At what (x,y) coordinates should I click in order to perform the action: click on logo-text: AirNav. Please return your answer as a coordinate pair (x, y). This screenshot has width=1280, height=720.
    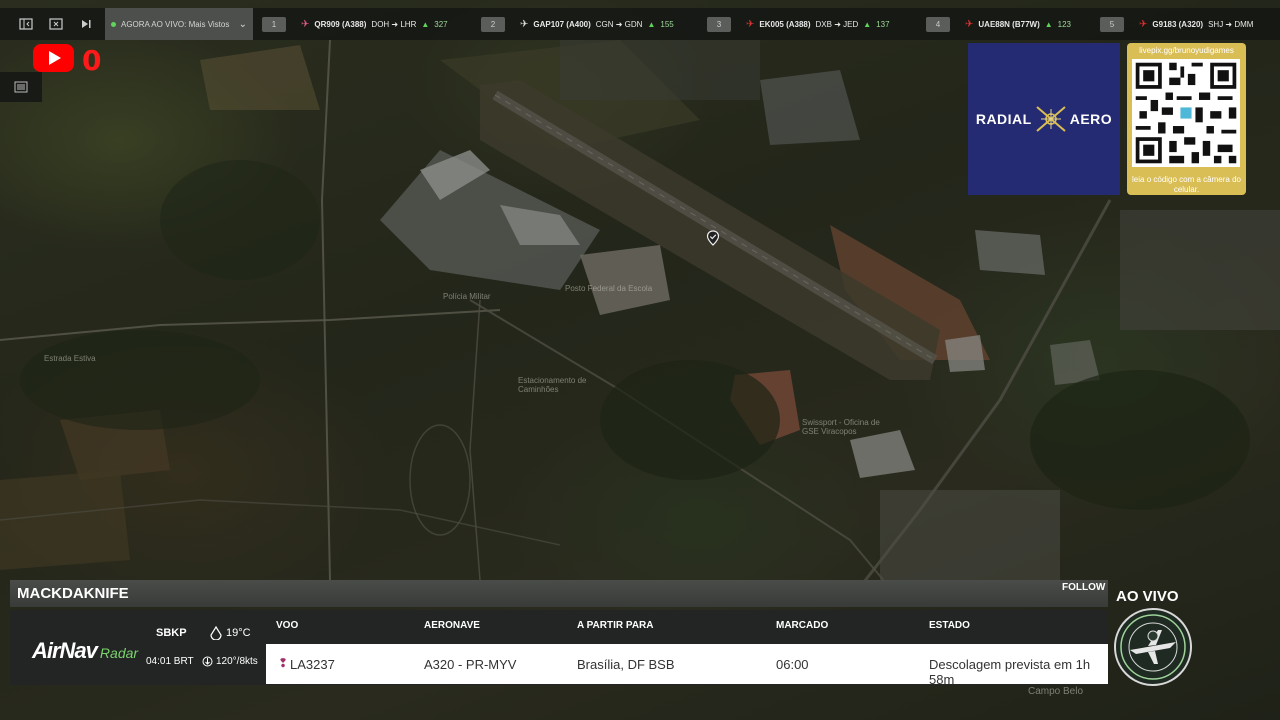
    Looking at the image, I should click on (65, 650).